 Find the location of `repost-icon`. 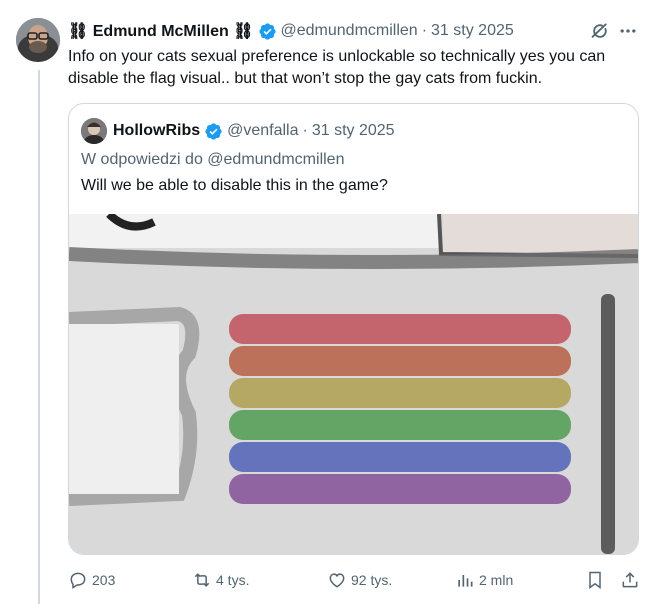

repost-icon is located at coordinates (202, 580).